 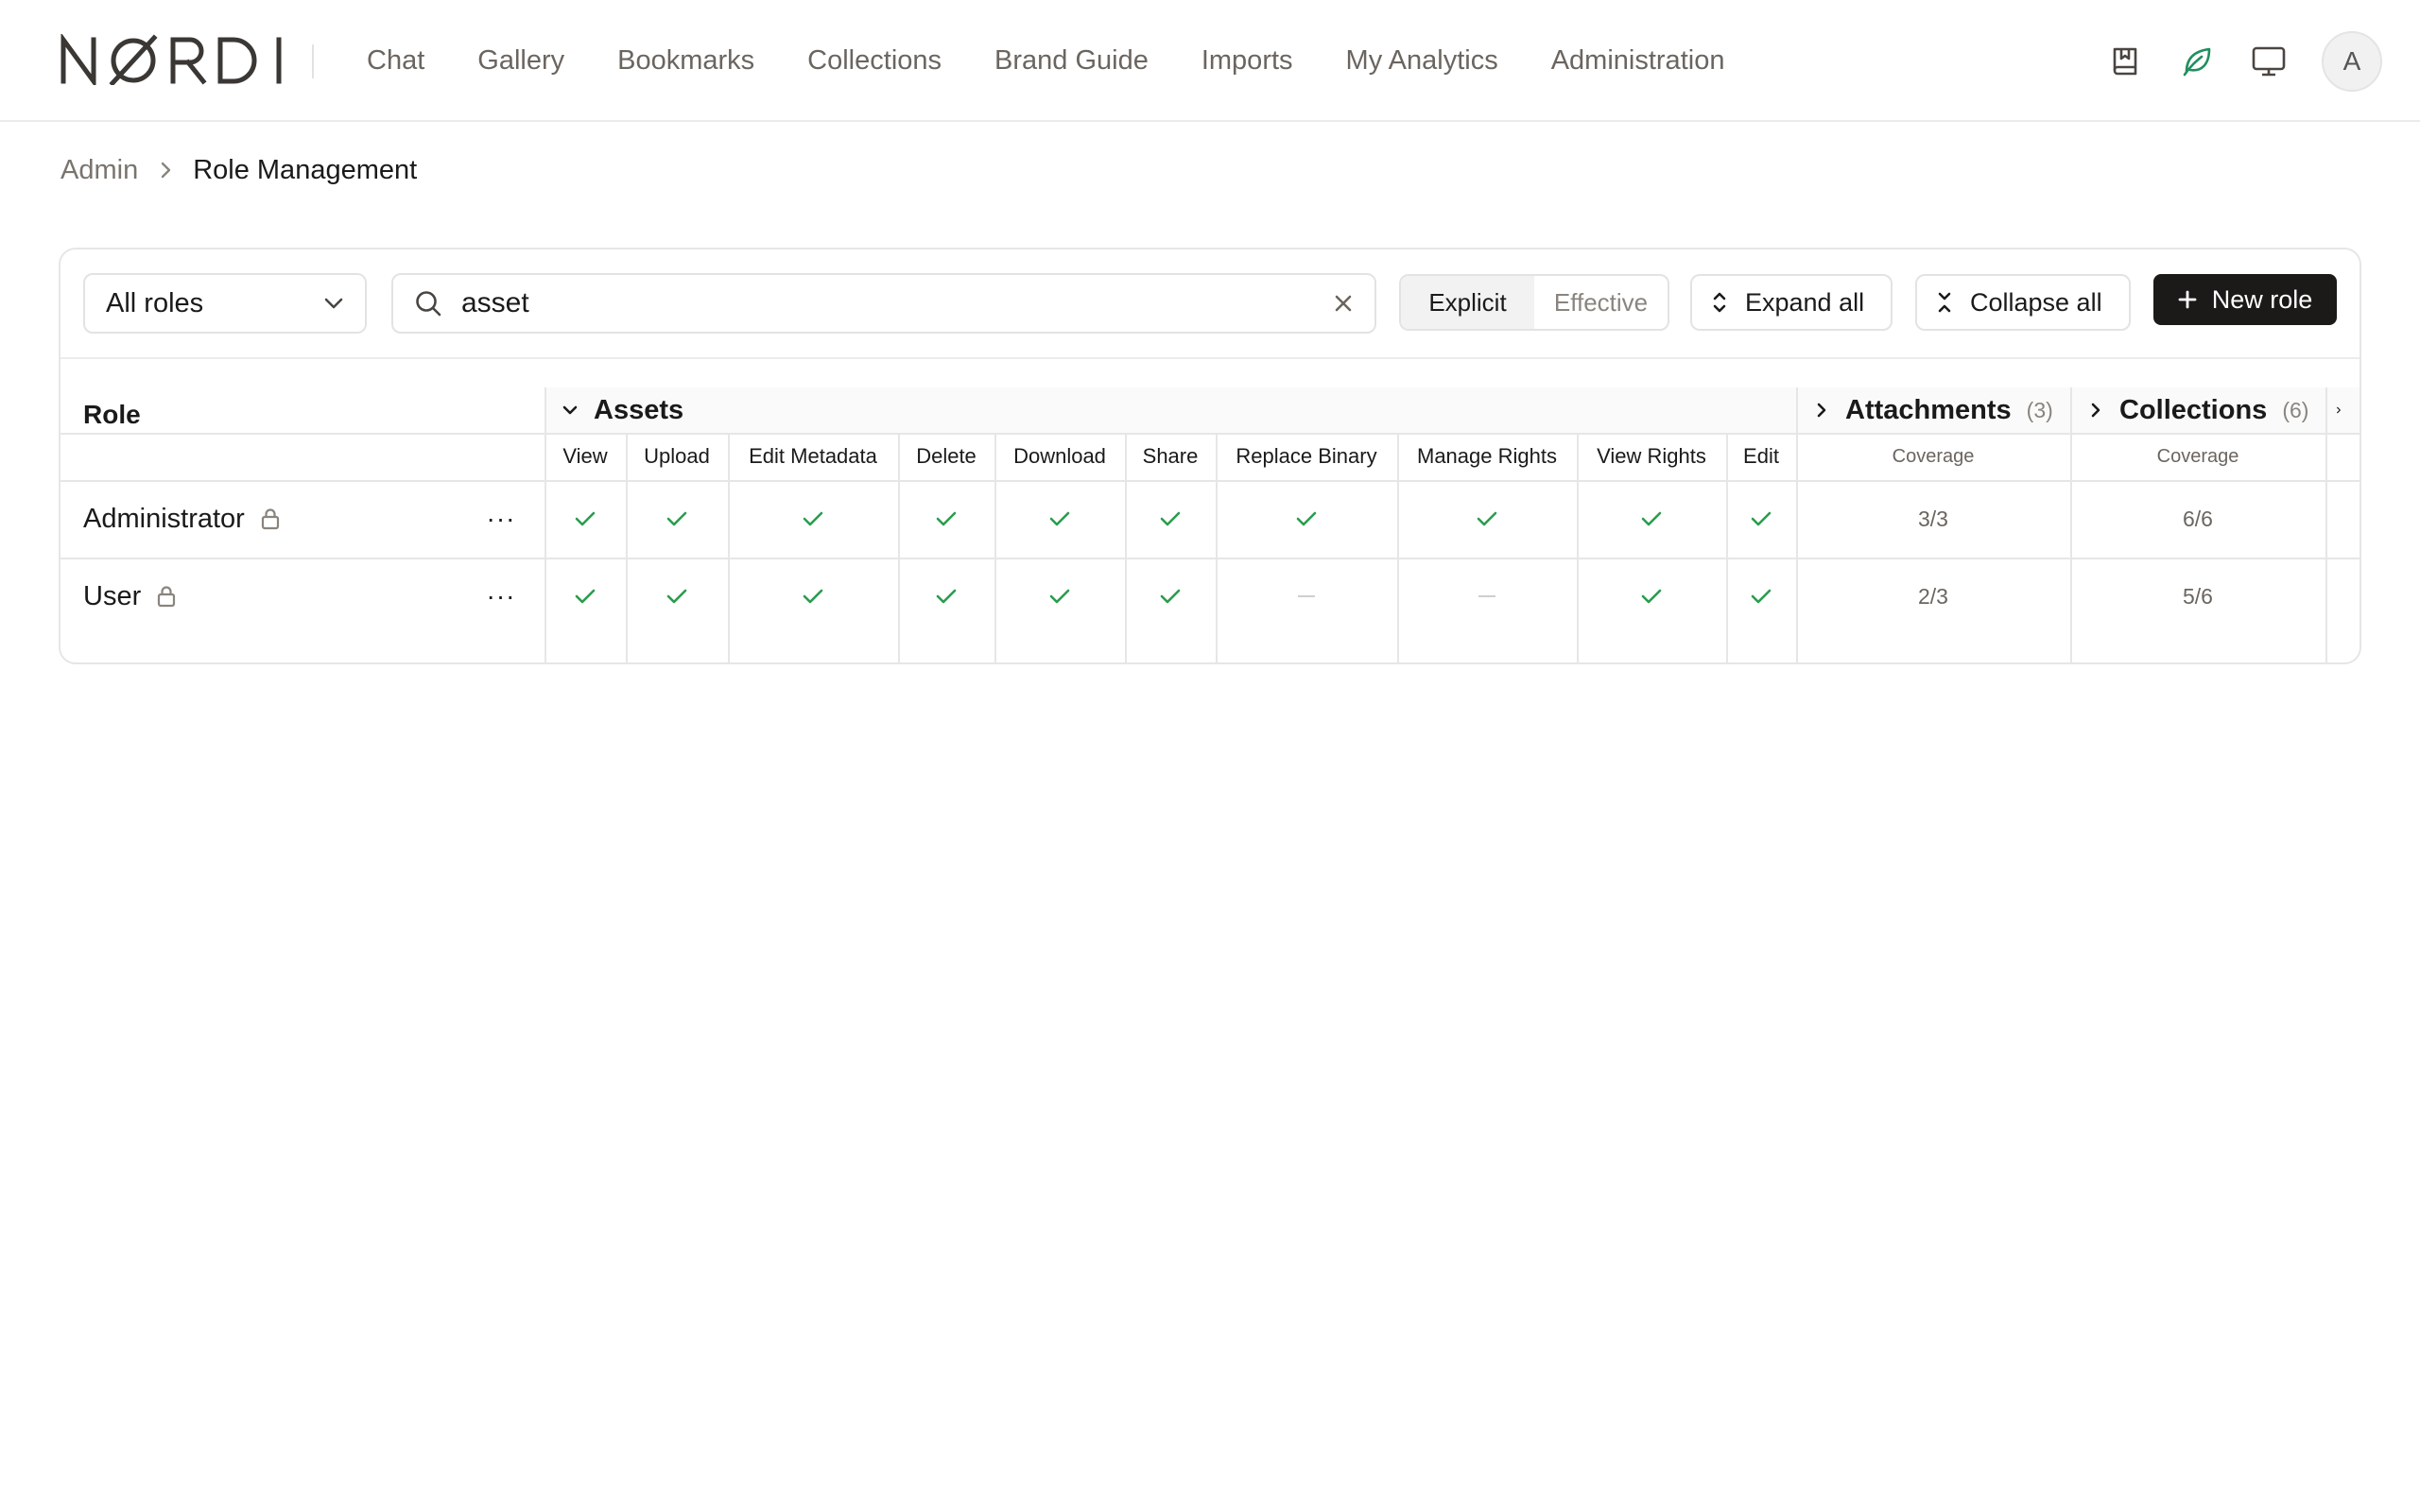 What do you see at coordinates (2036, 302) in the screenshot?
I see `collapse-all-label: Collapse all` at bounding box center [2036, 302].